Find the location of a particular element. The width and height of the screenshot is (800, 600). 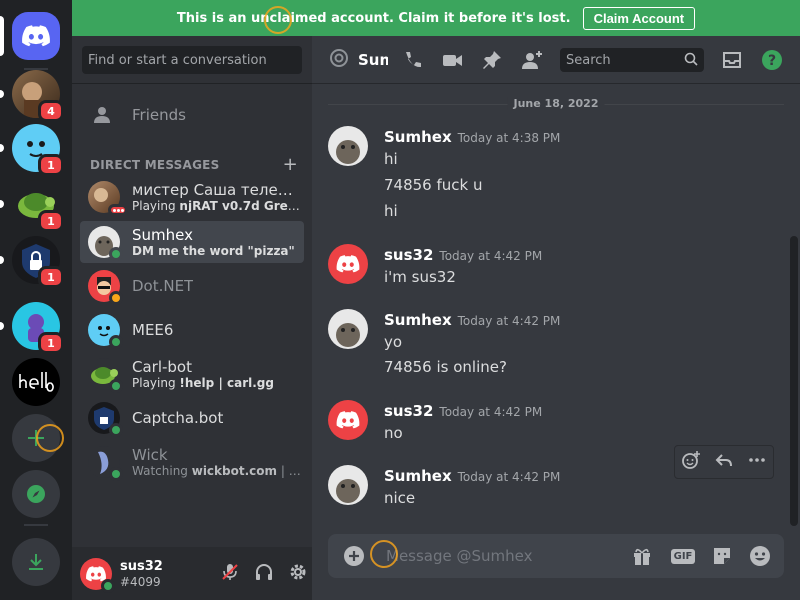

chat-scrollbar is located at coordinates (794, 381).